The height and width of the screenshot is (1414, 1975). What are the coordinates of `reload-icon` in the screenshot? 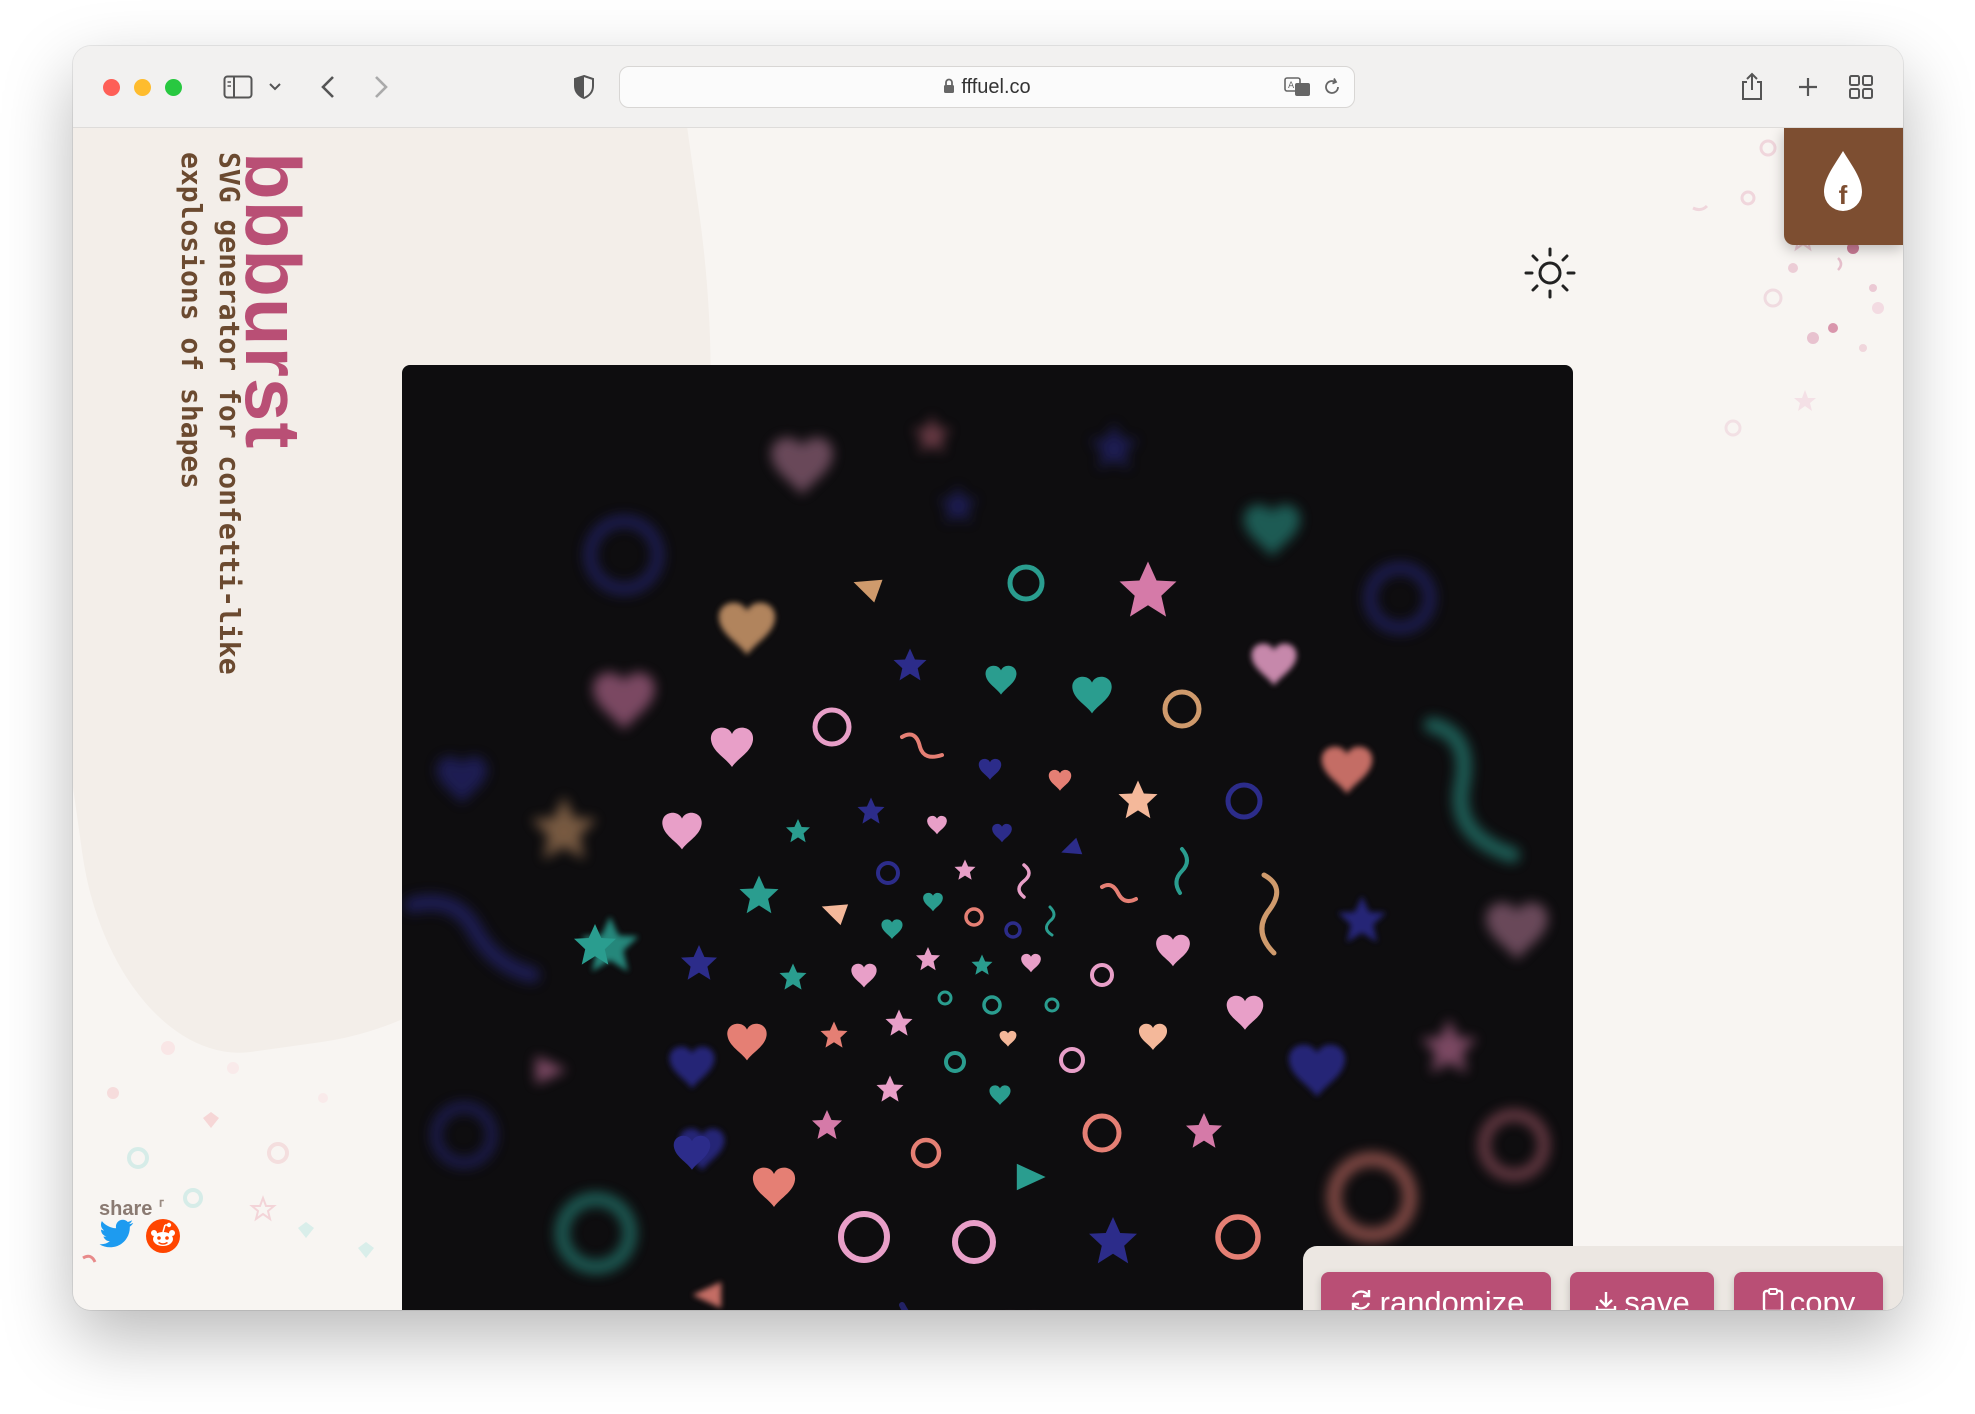 It's located at (1332, 89).